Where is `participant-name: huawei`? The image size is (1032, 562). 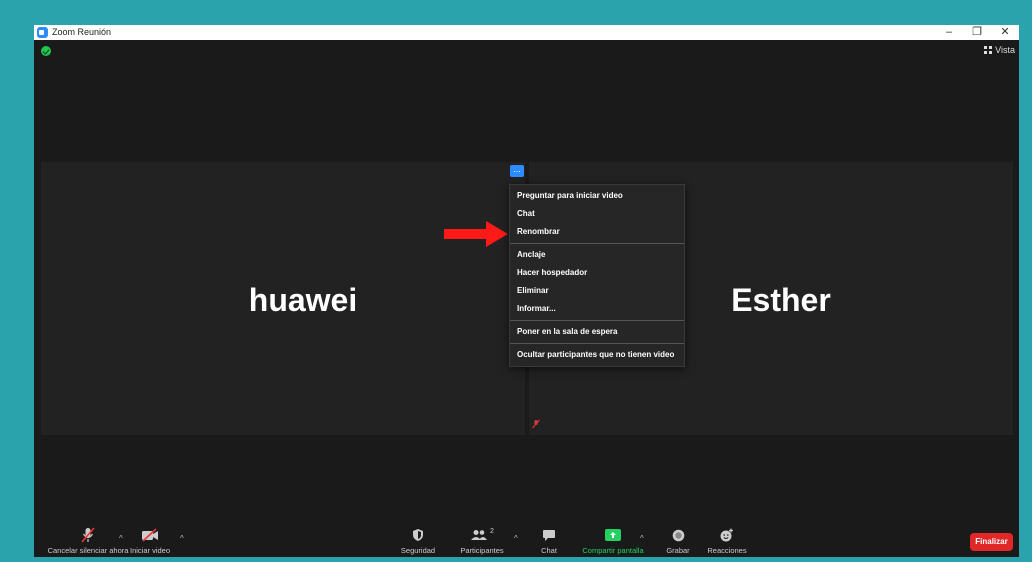 participant-name: huawei is located at coordinates (303, 300).